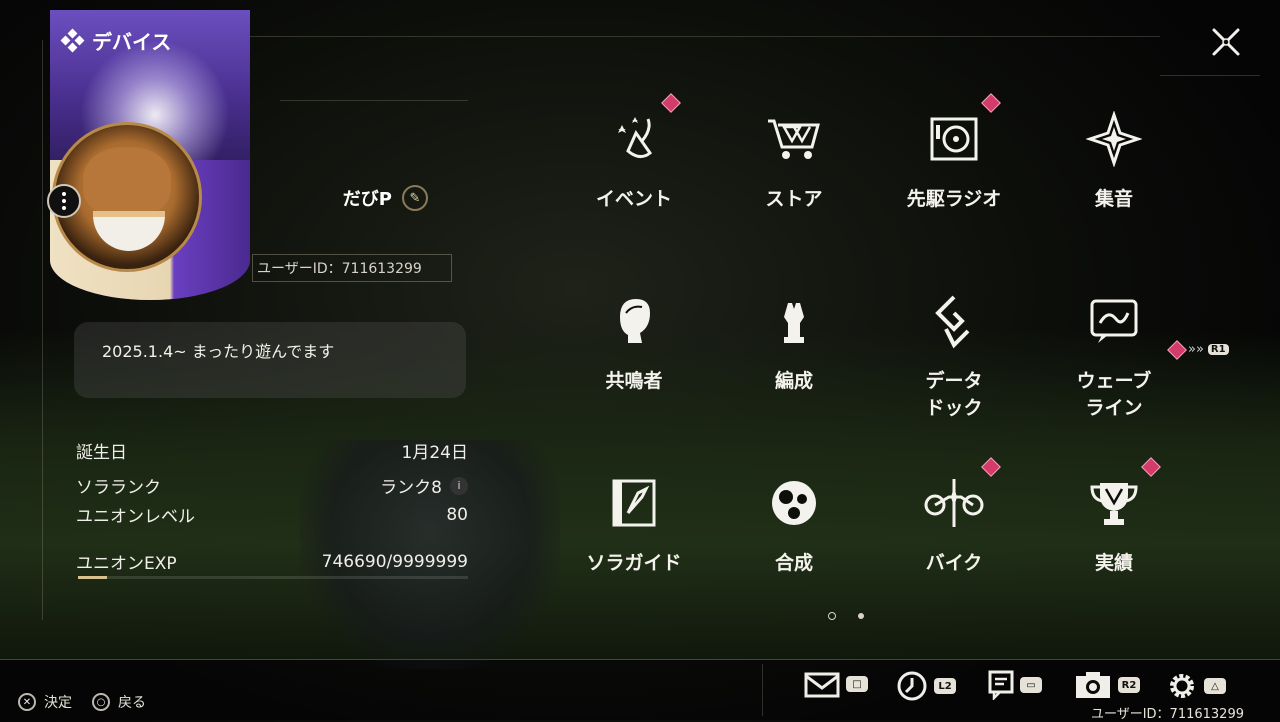 This screenshot has width=1280, height=722. Describe the element at coordinates (634, 381) in the screenshot. I see `menu-item-label: 共鳴者` at that location.